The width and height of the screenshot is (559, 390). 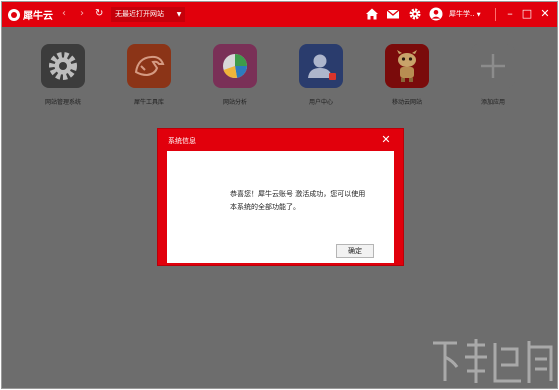 What do you see at coordinates (355, 251) in the screenshot?
I see `ok-button: 确定` at bounding box center [355, 251].